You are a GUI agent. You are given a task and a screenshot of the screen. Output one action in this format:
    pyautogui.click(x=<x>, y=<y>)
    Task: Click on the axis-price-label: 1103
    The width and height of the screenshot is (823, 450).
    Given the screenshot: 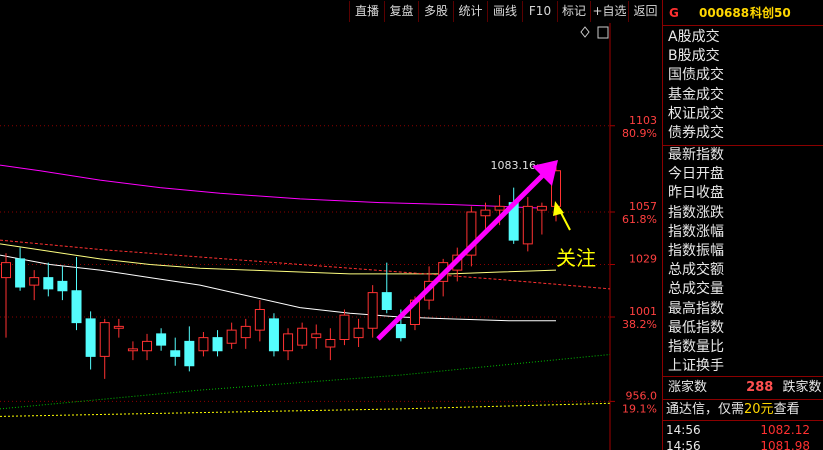 What is the action you would take?
    pyautogui.click(x=643, y=120)
    